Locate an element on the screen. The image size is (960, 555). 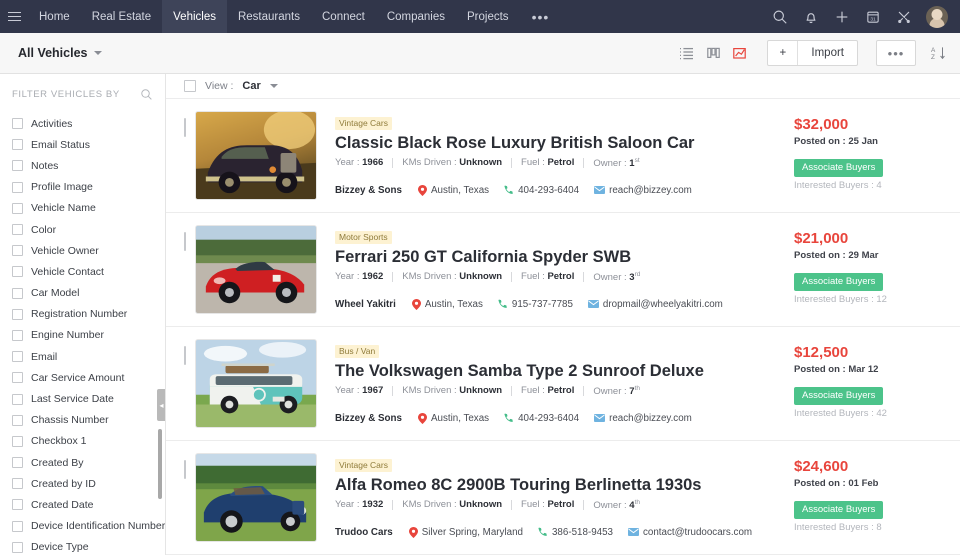
list-view-icon is located at coordinates (686, 53).